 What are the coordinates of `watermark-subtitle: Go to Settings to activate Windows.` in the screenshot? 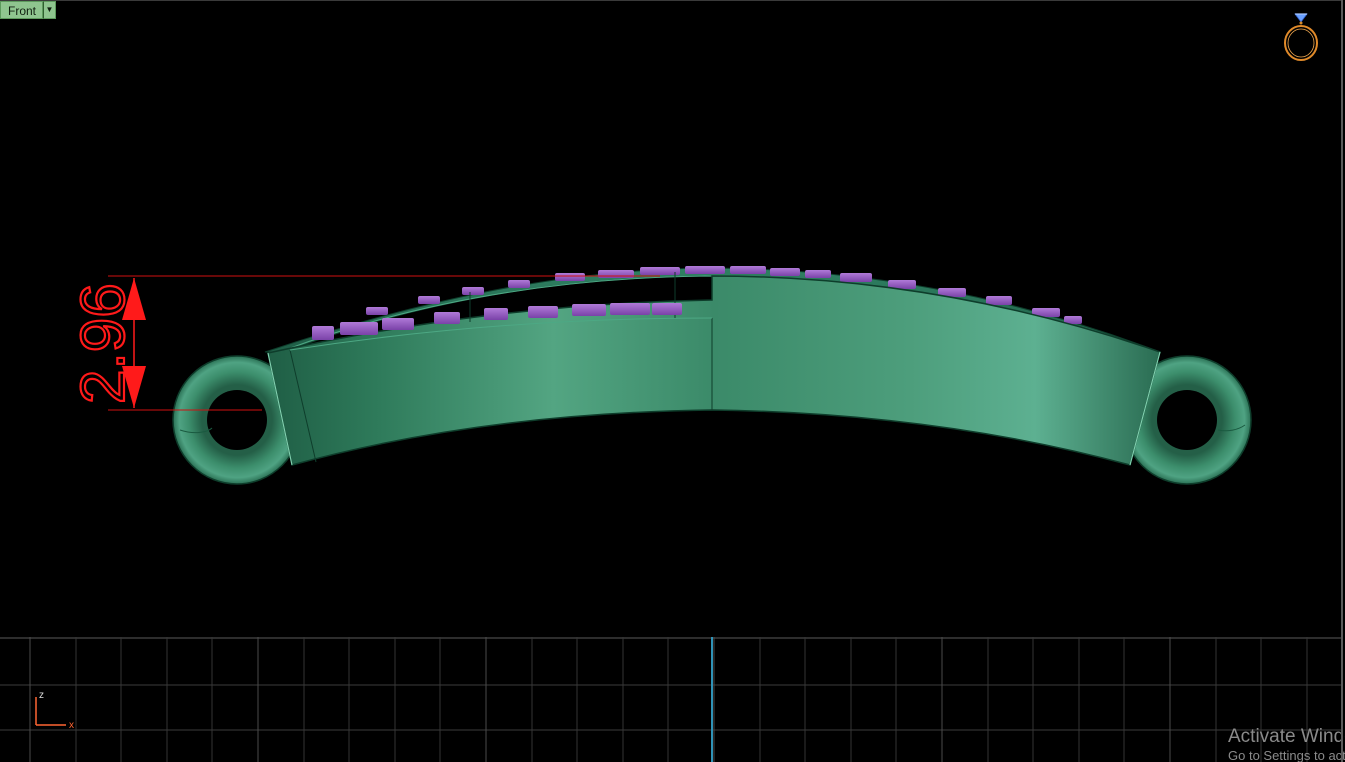 It's located at (1286, 755).